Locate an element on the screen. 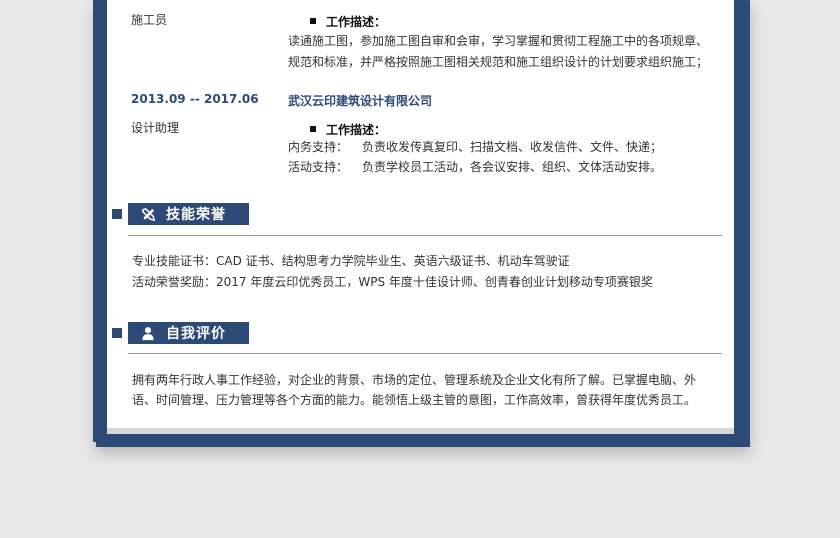 Image resolution: width=840 pixels, height=538 pixels. experience-company: 武汉云印建筑设计有限公司 is located at coordinates (360, 101).